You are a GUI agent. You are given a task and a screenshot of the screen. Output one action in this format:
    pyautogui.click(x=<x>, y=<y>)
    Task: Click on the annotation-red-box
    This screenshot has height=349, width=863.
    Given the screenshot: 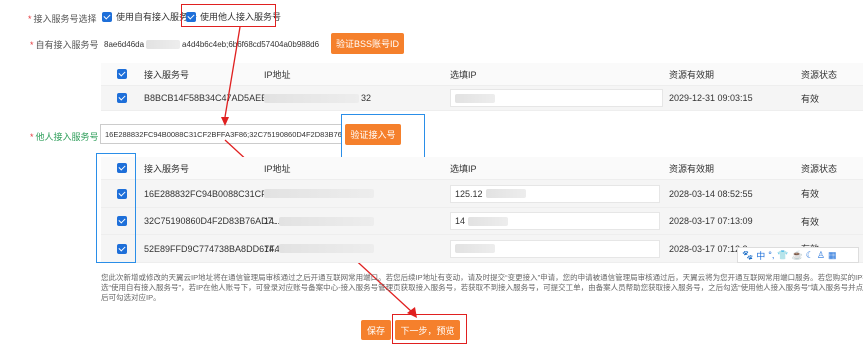 What is the action you would take?
    pyautogui.click(x=429, y=329)
    